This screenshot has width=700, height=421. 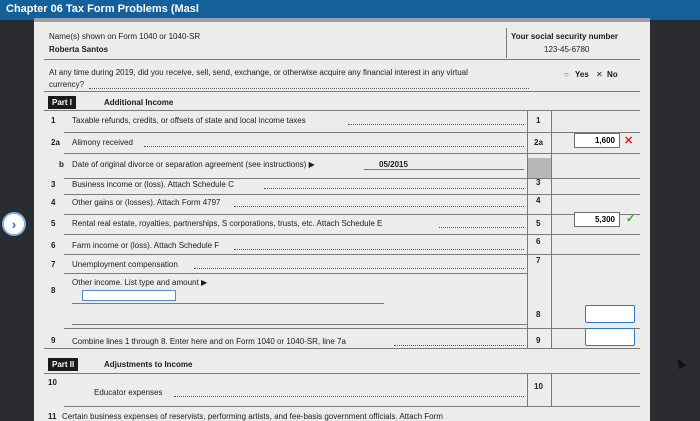 What do you see at coordinates (538, 386) in the screenshot?
I see `box-number: 10` at bounding box center [538, 386].